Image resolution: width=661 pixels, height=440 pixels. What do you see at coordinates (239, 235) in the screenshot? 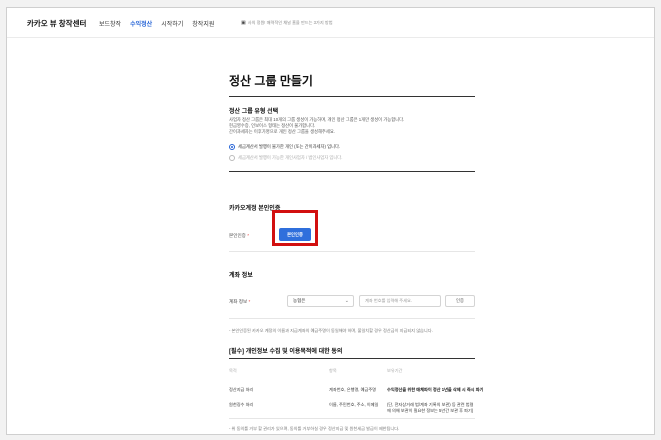
I see `verify-field-label: 본인인증 *` at bounding box center [239, 235].